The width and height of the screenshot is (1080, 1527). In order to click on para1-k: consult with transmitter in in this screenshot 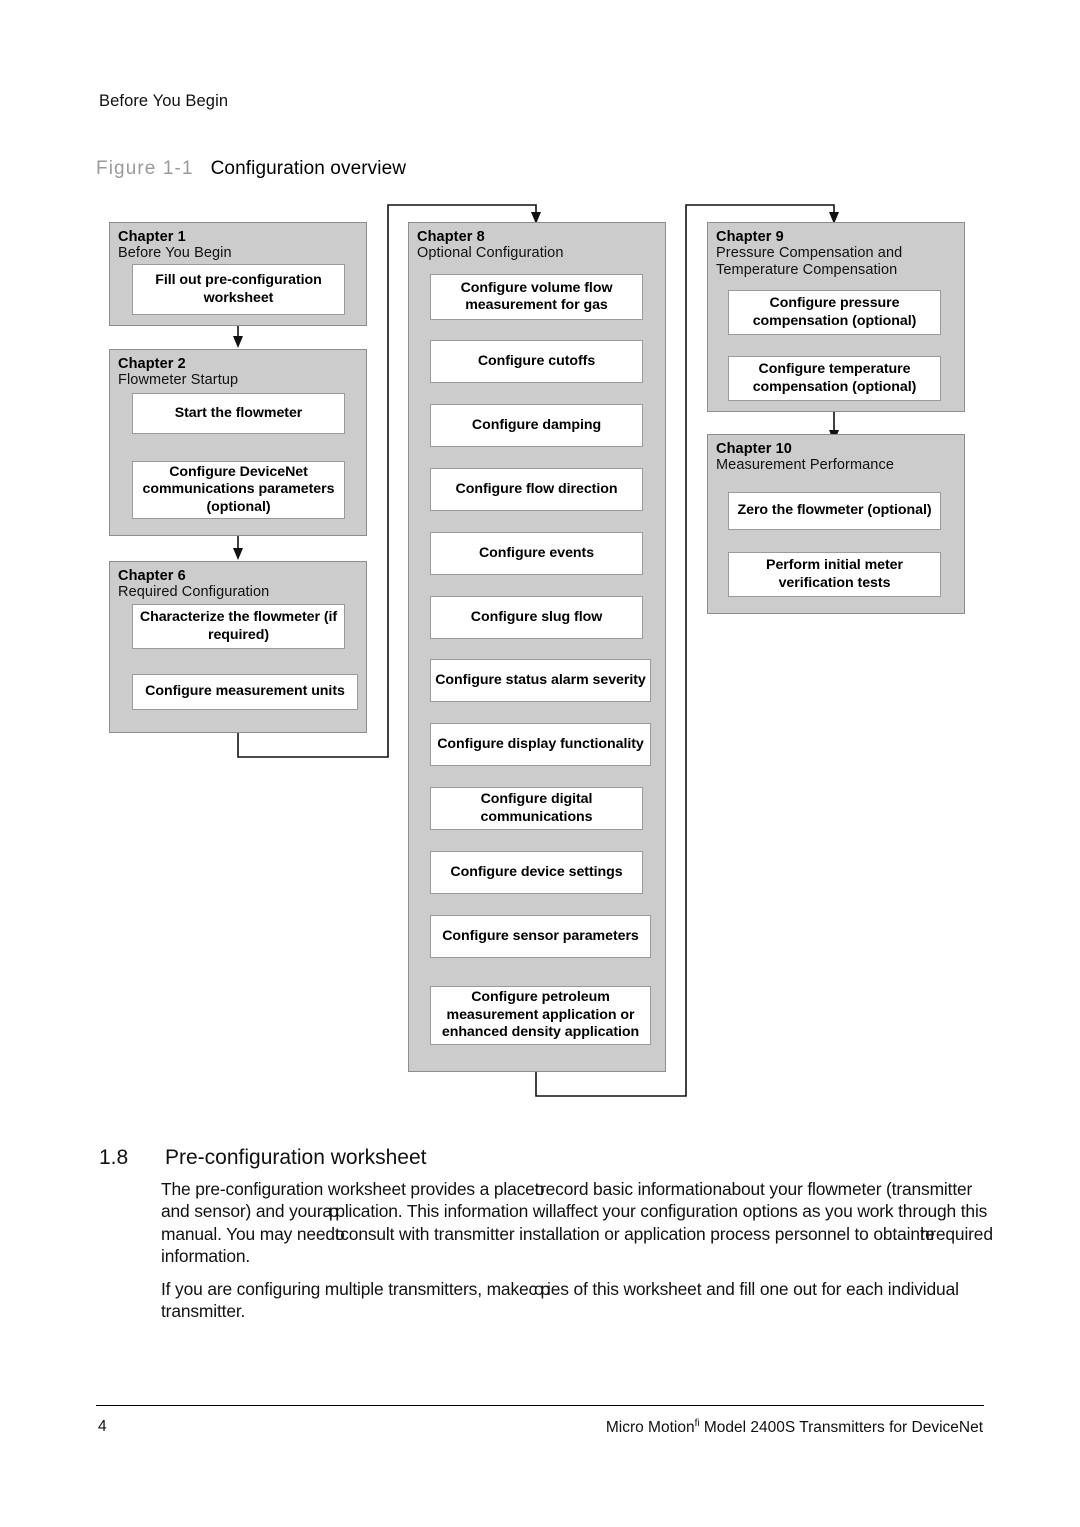, I will do `click(436, 1233)`.